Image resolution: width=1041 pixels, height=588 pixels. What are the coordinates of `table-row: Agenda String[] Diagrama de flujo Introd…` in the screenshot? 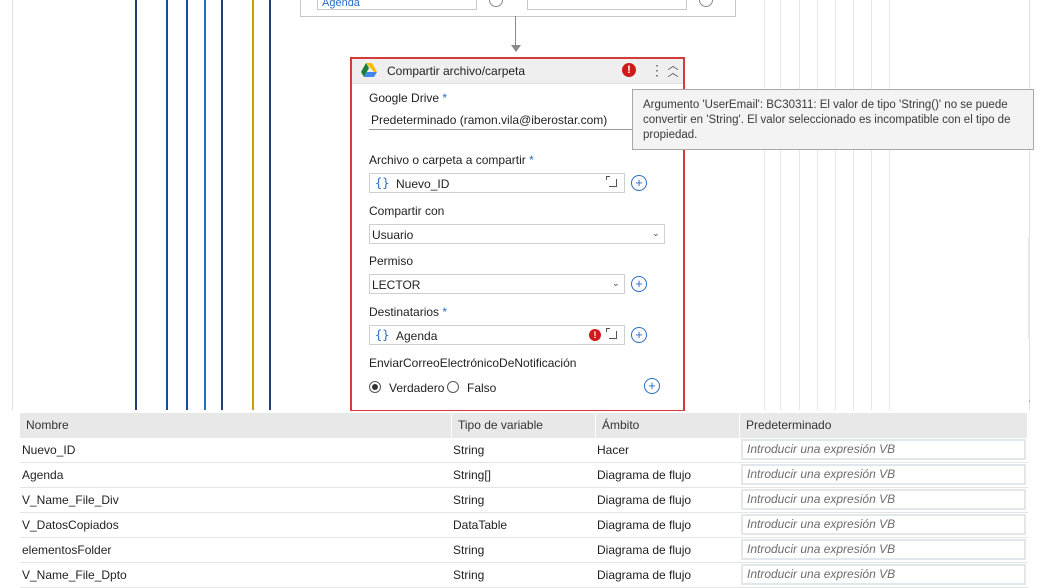 It's located at (524, 475).